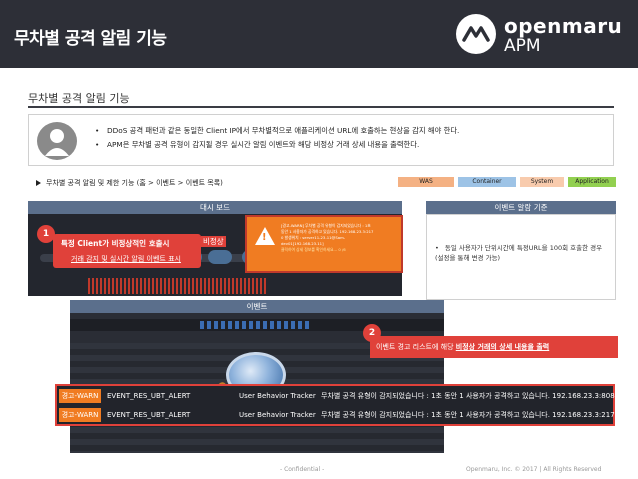 The height and width of the screenshot is (479, 638). Describe the element at coordinates (126, 259) in the screenshot. I see `callout-line: 거래 감지 및 실시간 알림 이벤트 표시` at that location.